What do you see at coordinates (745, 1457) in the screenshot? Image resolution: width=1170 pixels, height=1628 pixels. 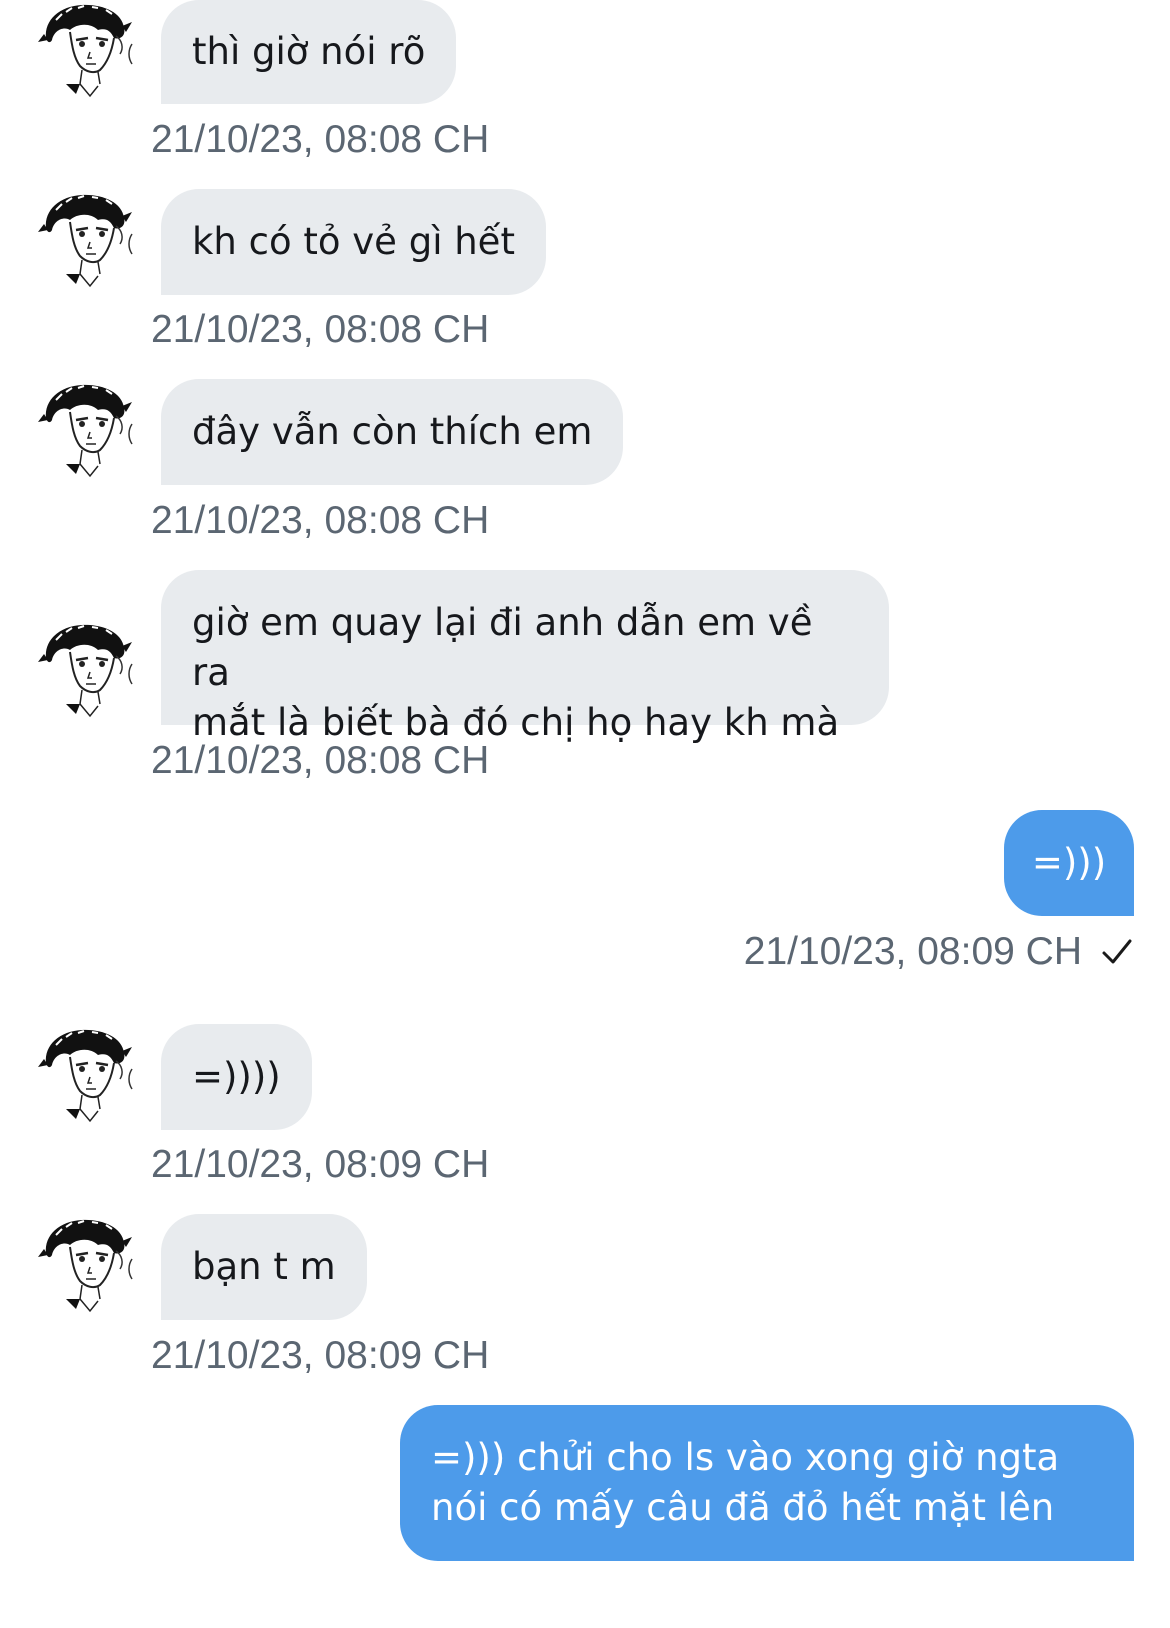 I see `message-text-line: =))) chửi cho ls vào xong giờ ngta` at bounding box center [745, 1457].